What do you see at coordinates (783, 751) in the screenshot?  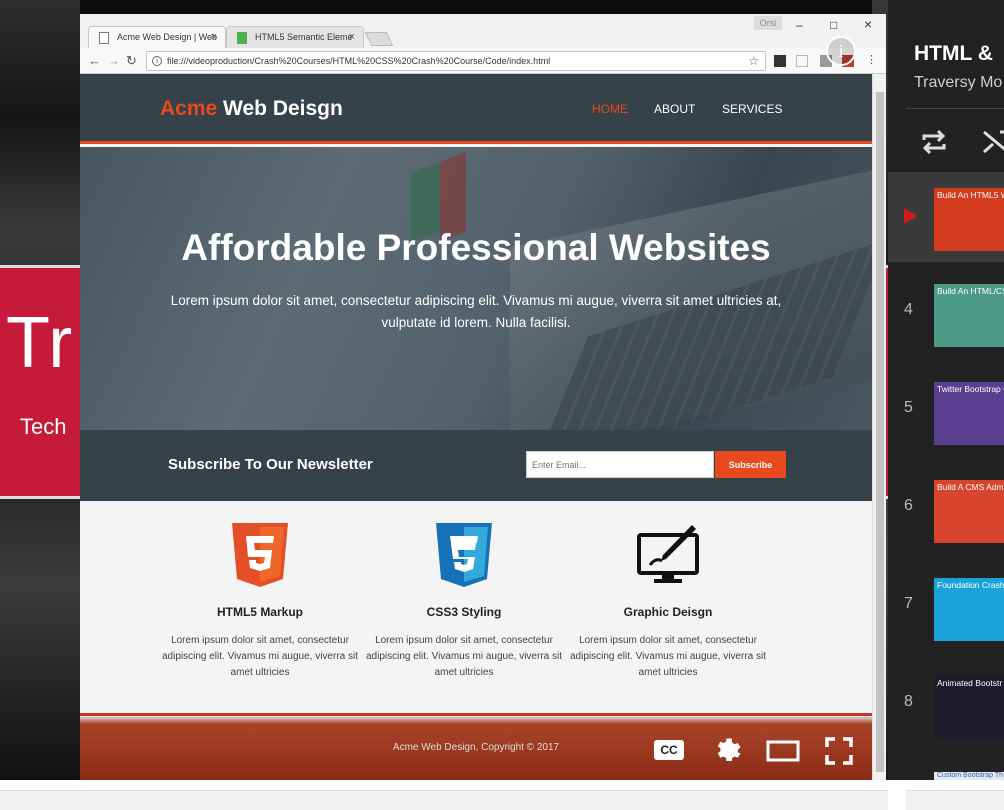 I see `theater-mode-icon` at bounding box center [783, 751].